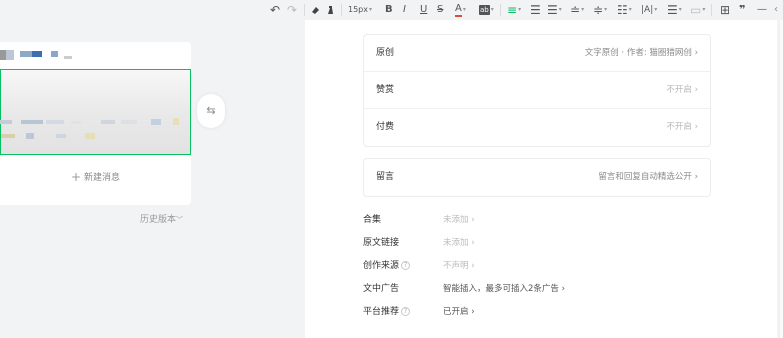 This screenshot has width=783, height=338. I want to click on font-size-select: 15px ▾, so click(360, 10).